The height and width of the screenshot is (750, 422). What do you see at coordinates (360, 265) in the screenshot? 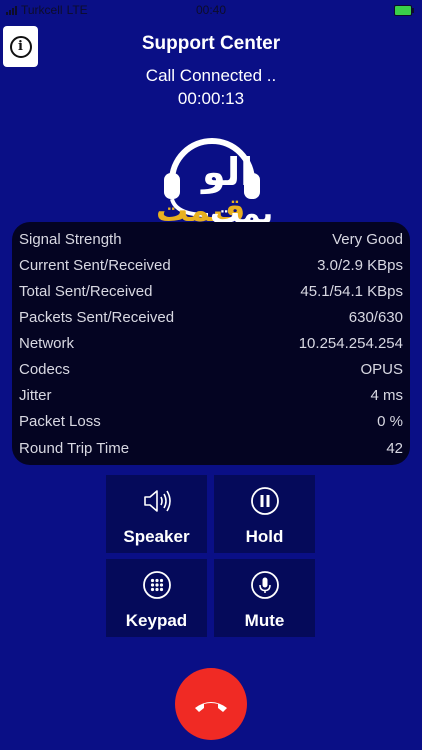
I see `stat-value: 3.0/2.9 KBps` at bounding box center [360, 265].